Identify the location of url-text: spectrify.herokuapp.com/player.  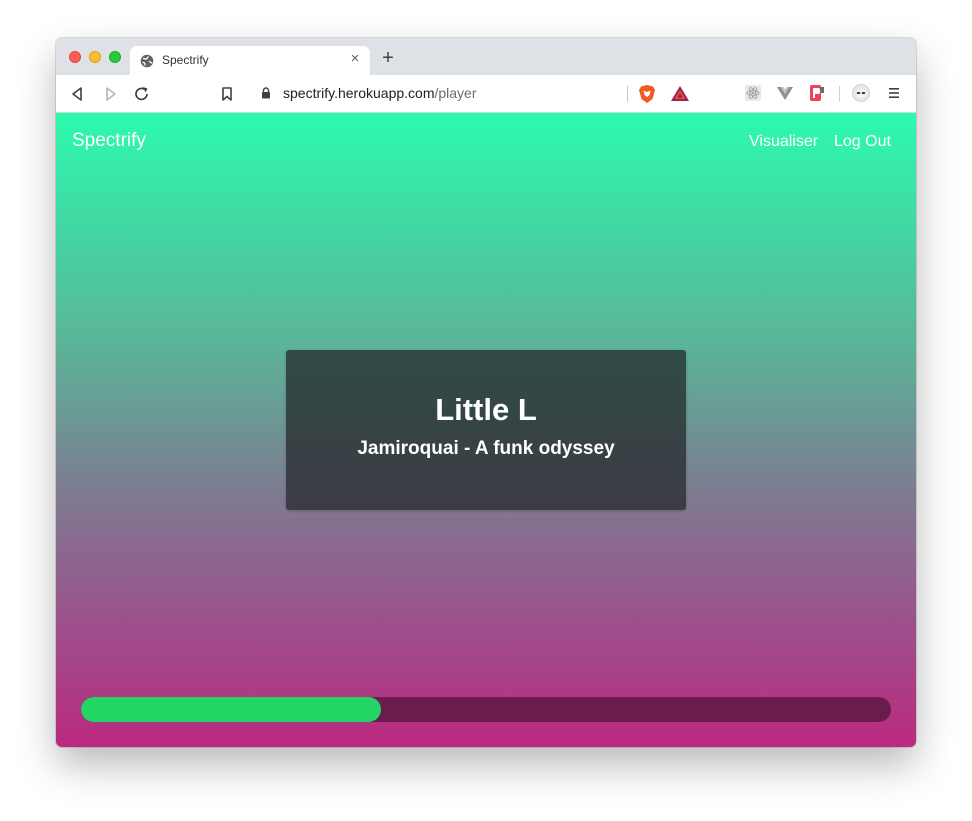
(380, 93).